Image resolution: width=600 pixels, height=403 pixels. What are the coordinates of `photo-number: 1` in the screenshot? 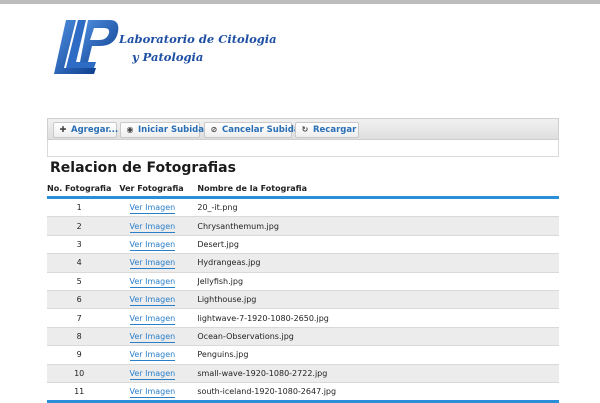 It's located at (79, 207).